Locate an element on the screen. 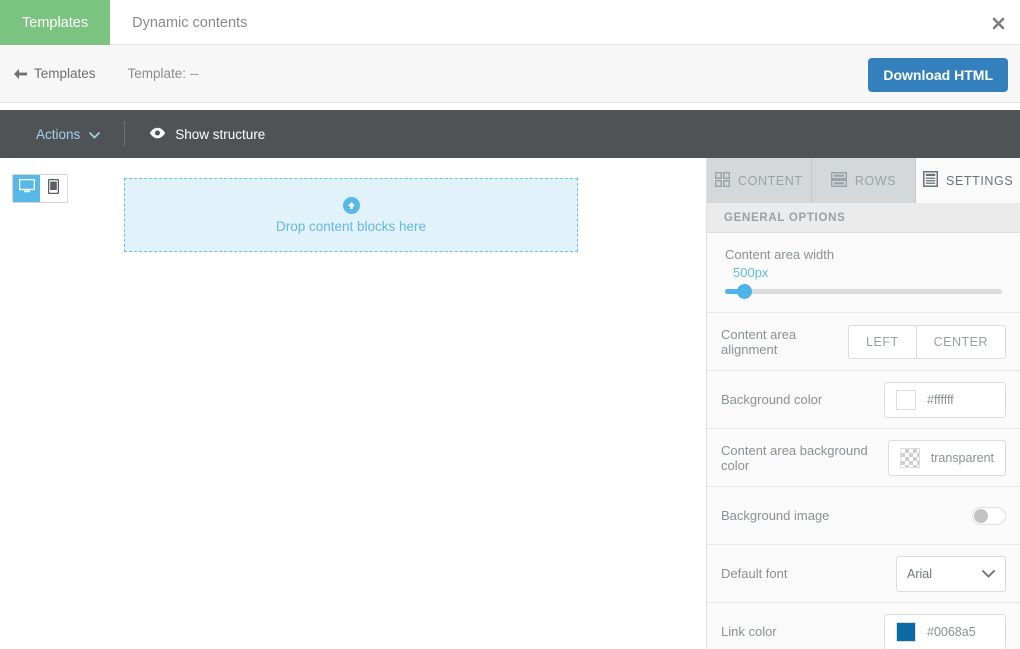  default-font-value: Arial is located at coordinates (920, 573).